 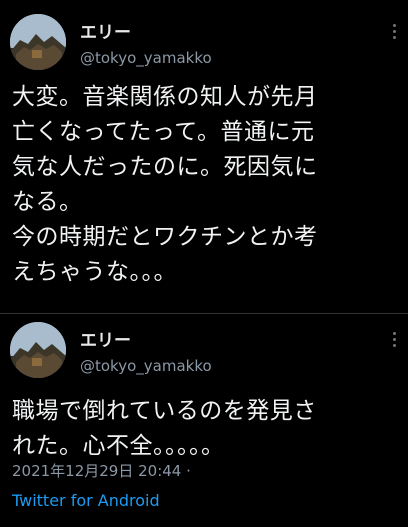 I want to click on tweet-timestamp: 2021年12月29日 20:44 ·, so click(x=101, y=470).